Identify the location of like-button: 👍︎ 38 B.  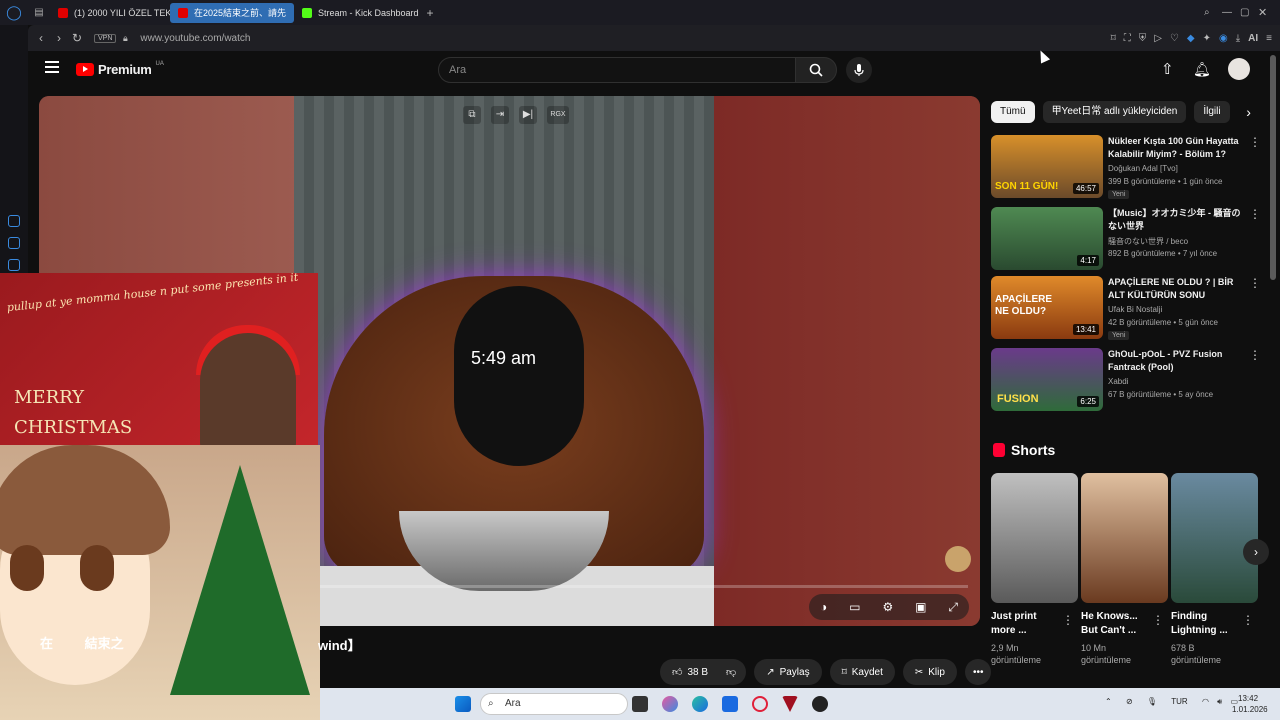
(688, 672).